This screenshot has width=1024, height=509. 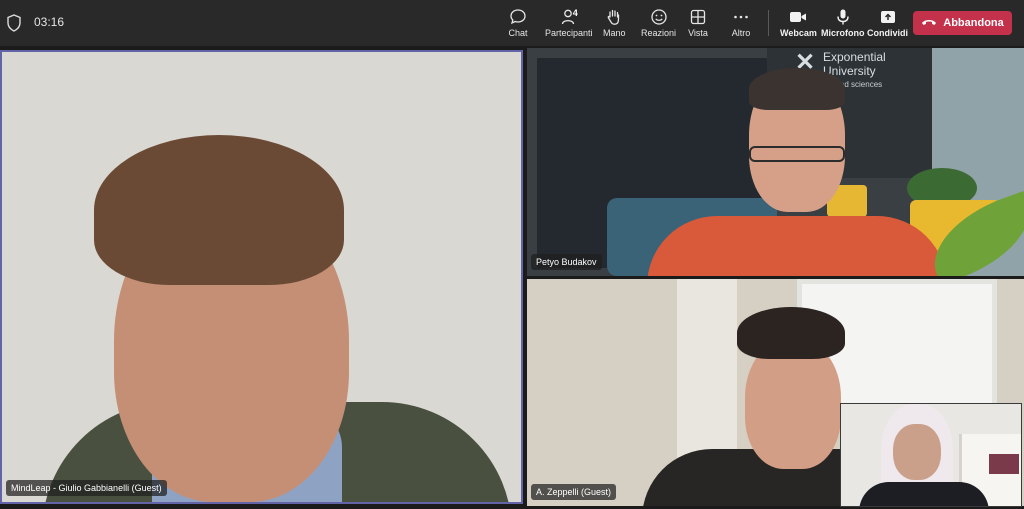 I want to click on toolbar-divider, so click(x=768, y=23).